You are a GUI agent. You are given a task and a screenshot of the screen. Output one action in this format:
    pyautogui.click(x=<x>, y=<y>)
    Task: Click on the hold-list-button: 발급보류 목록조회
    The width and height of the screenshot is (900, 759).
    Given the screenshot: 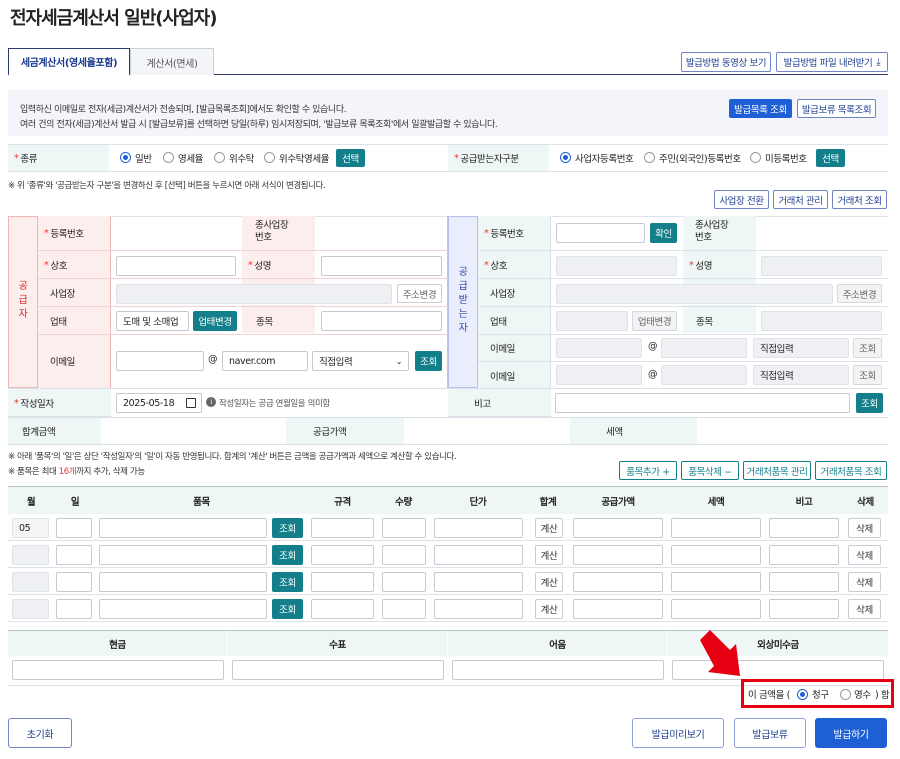 What is the action you would take?
    pyautogui.click(x=836, y=108)
    